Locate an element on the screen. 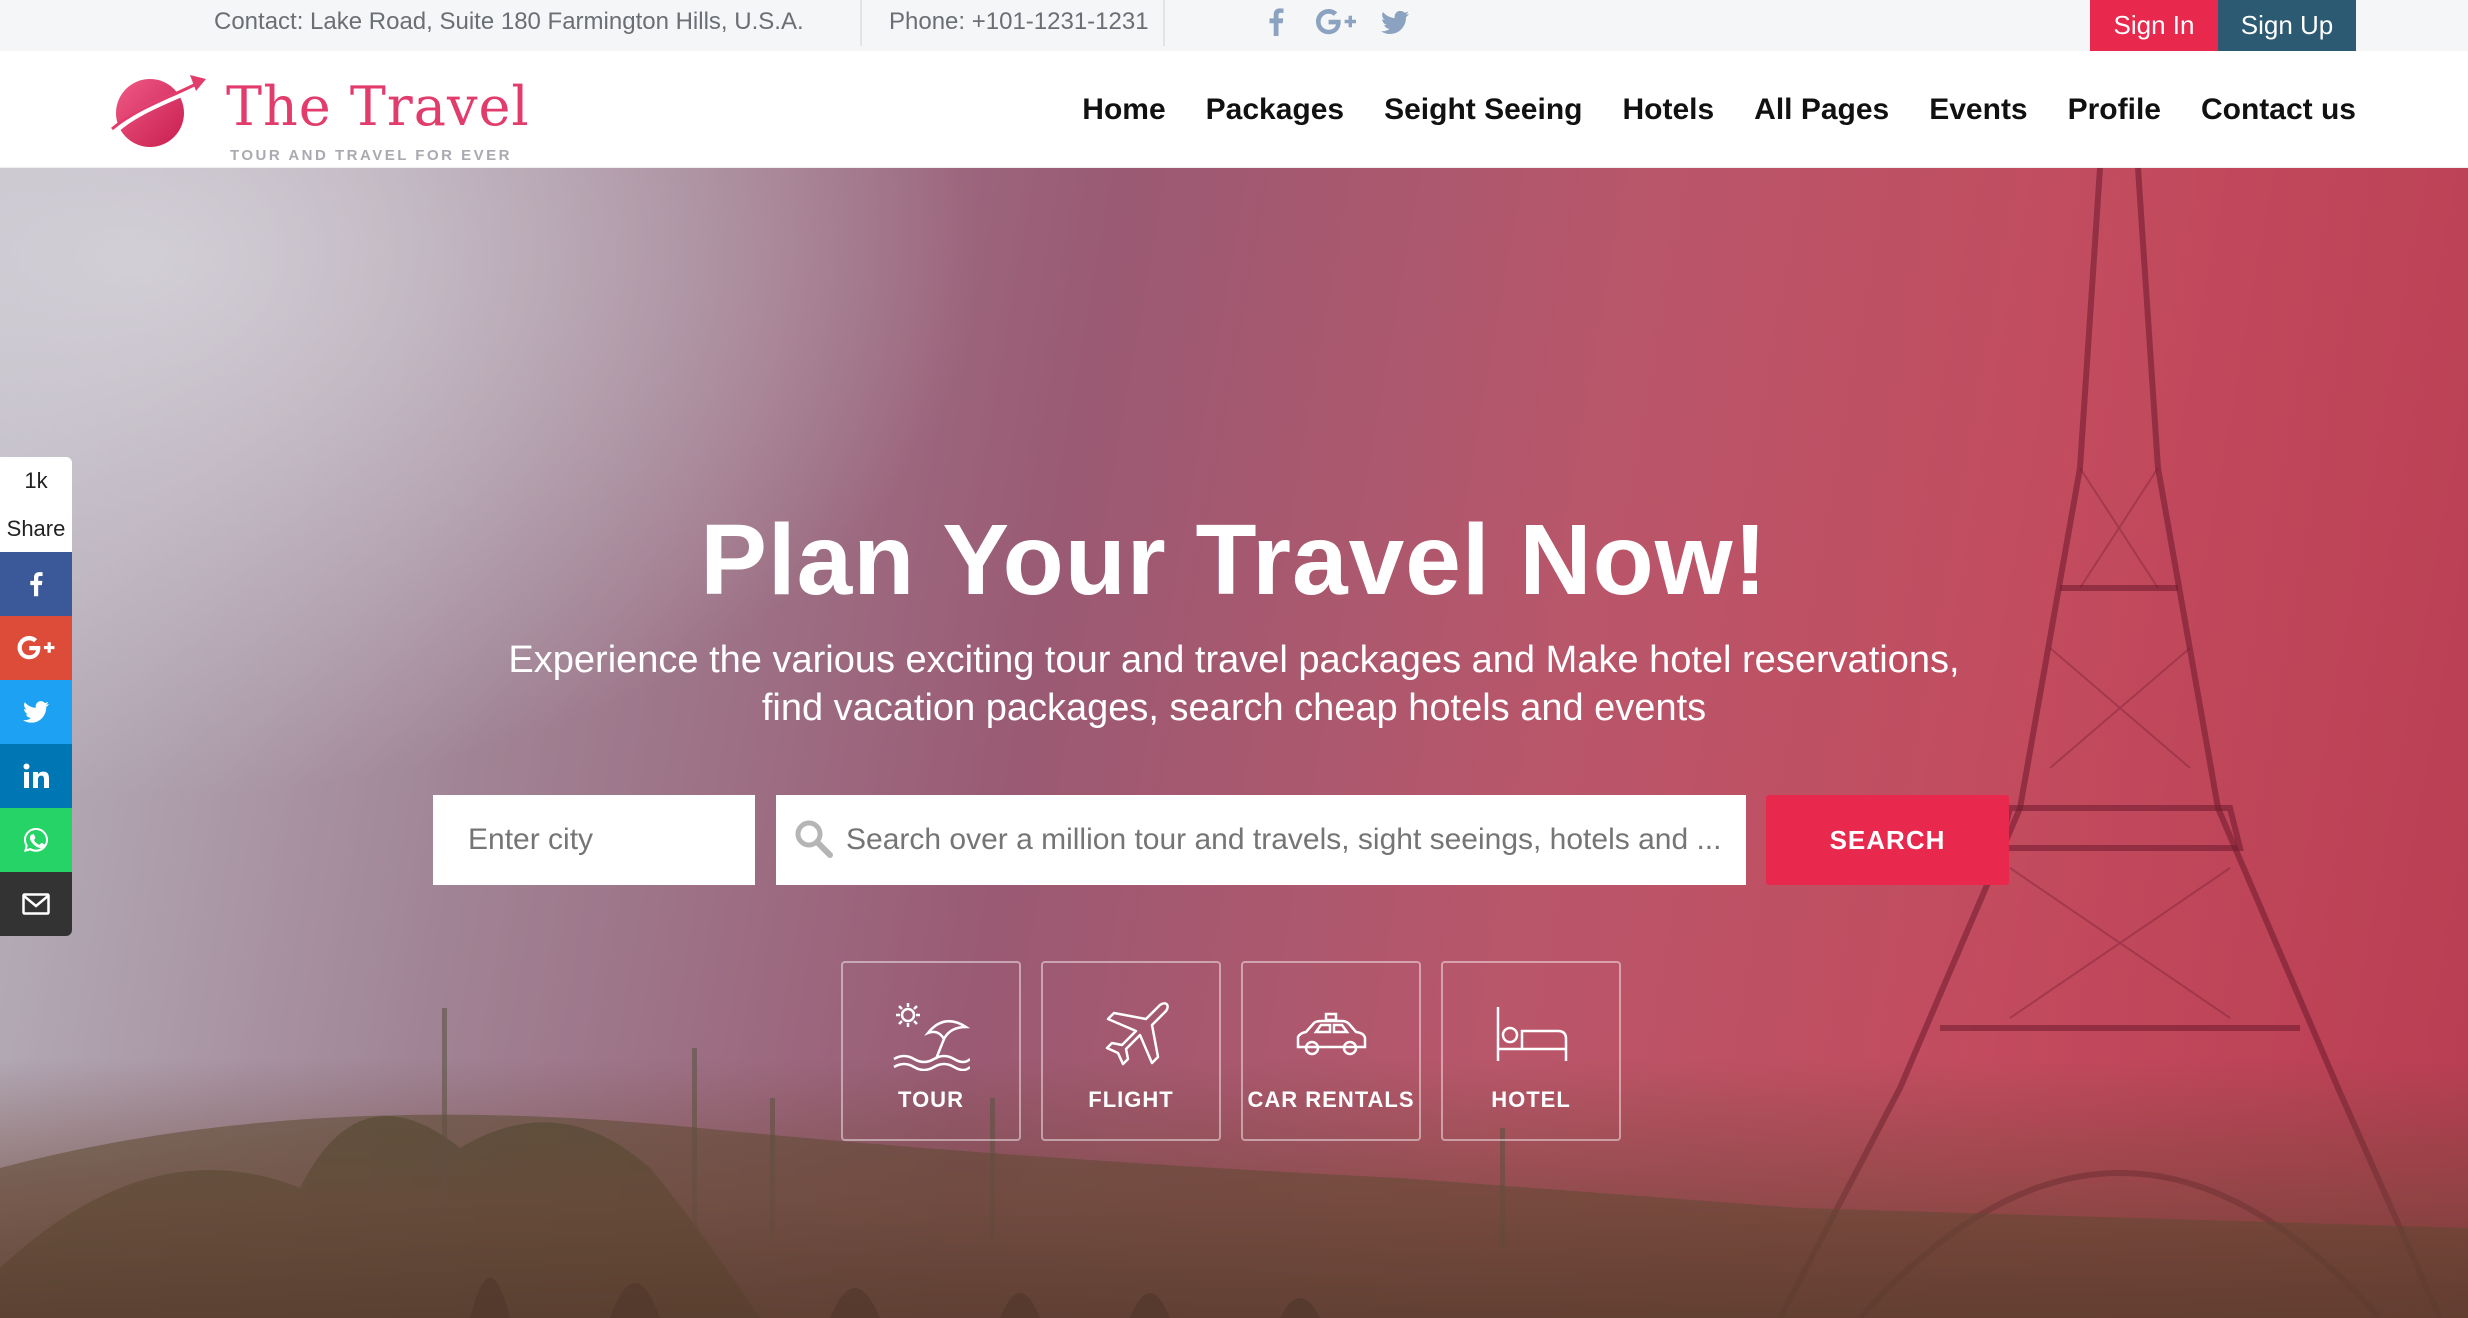  site-logo: The Travel TOUR AND TRAVEL FOR EVER is located at coordinates (319, 116).